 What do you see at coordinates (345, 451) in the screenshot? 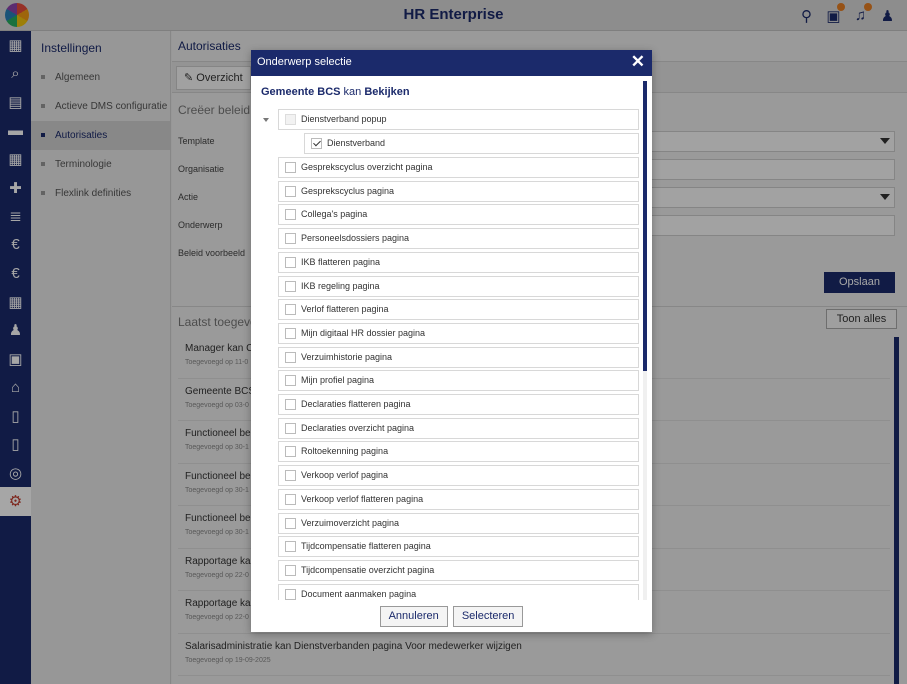
I see `tree-item-label: Roltoekenning pagina` at bounding box center [345, 451].